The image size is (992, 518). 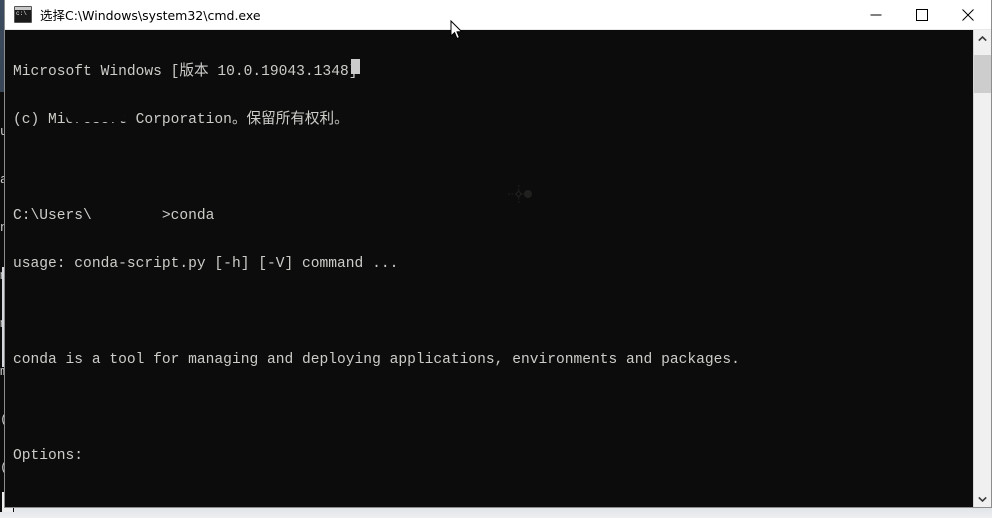 I want to click on titlebar-title-group: 选择C:\Windows\system32\cmd.exe, so click(x=429, y=14).